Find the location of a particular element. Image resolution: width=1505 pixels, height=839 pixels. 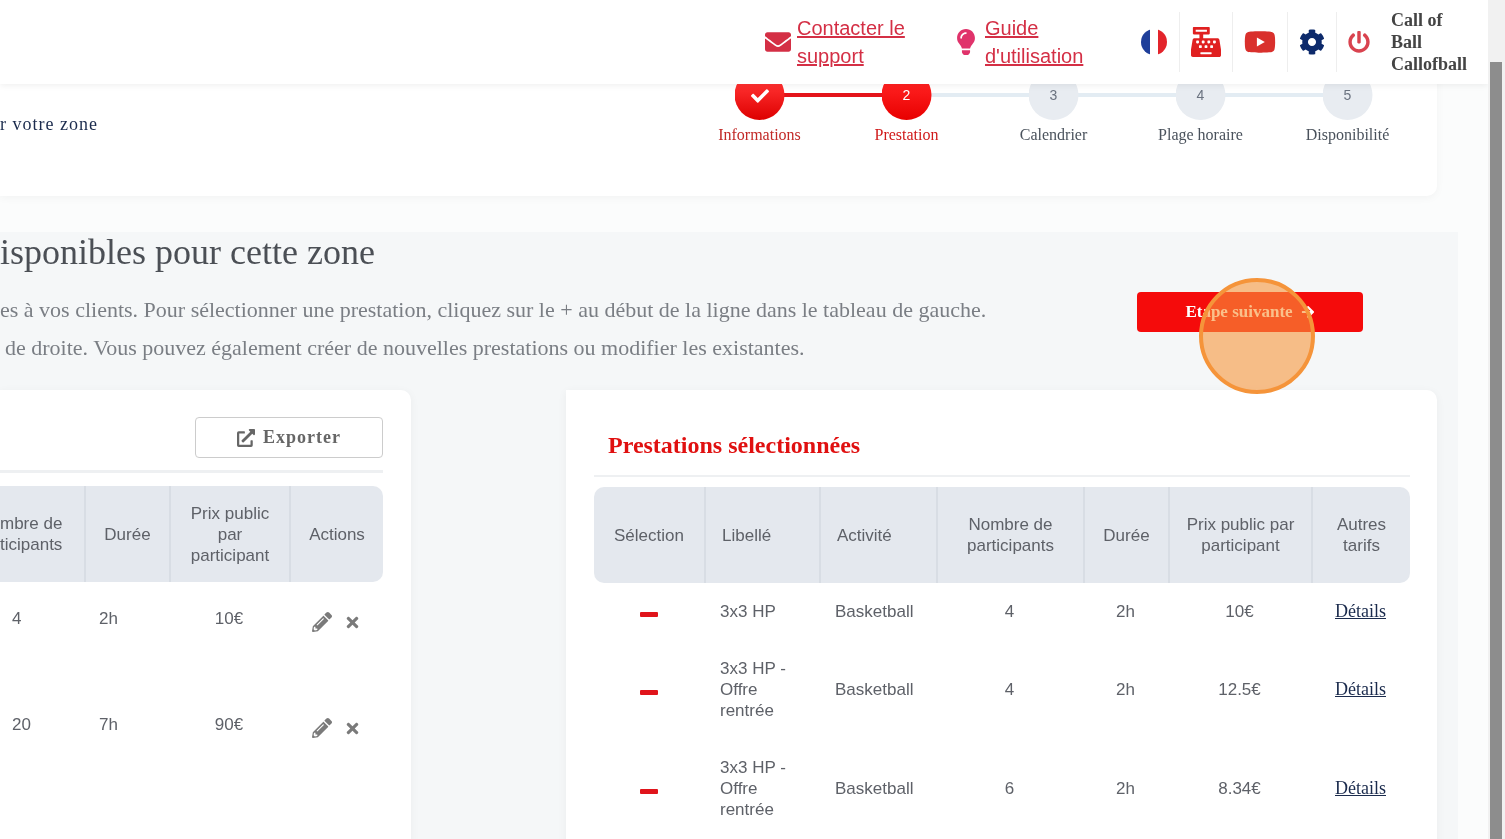

step-label: Plage horaire is located at coordinates (1200, 135).